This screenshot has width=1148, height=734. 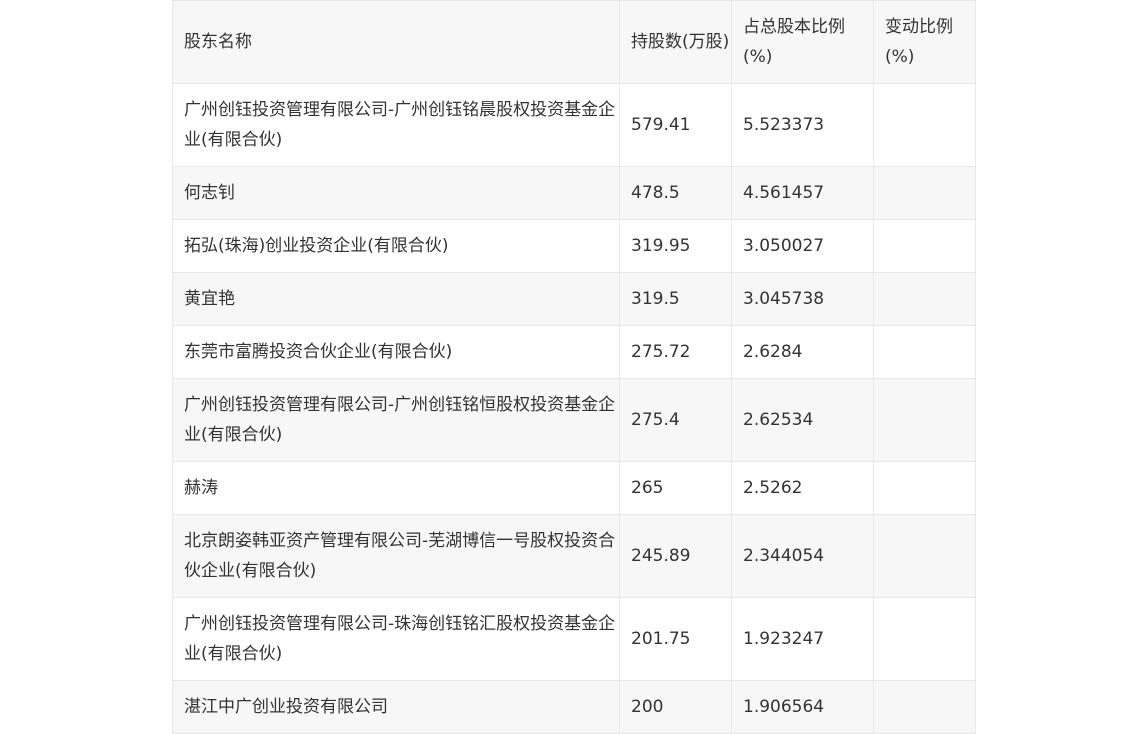 What do you see at coordinates (675, 299) in the screenshot?
I see `cell-shares: 319.5` at bounding box center [675, 299].